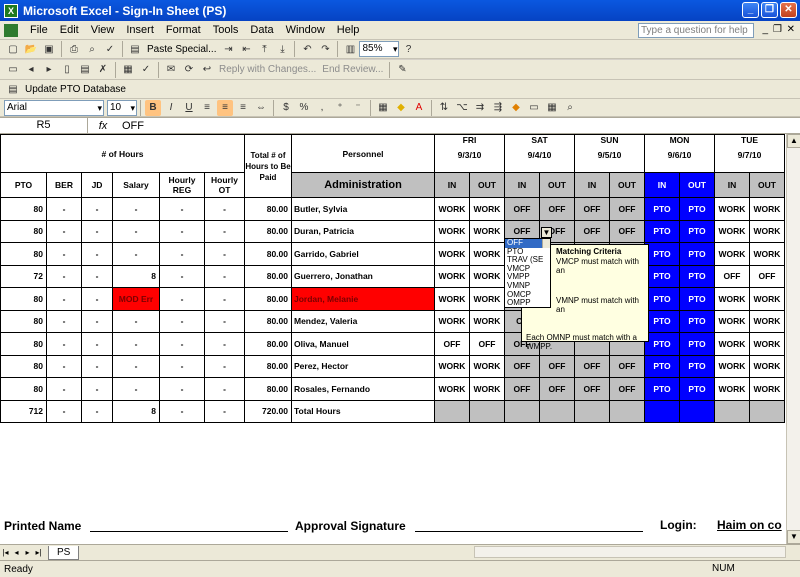 The image size is (800, 577). I want to click on menu-file: File, so click(39, 30).